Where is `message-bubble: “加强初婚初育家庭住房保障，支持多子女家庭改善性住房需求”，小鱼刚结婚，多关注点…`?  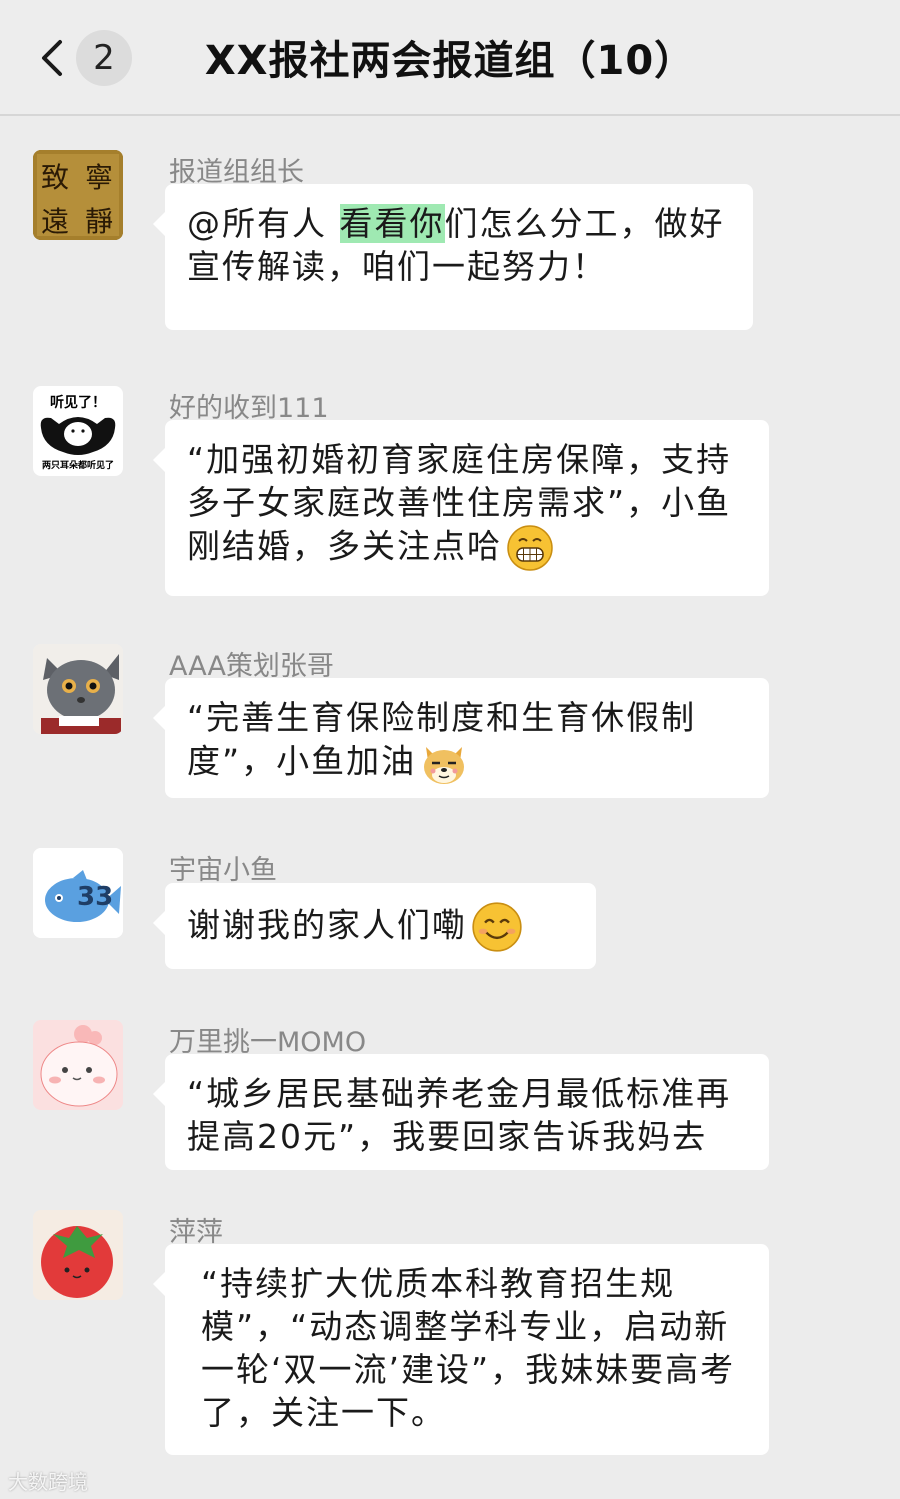 message-bubble: “加强初婚初育家庭住房保障，支持多子女家庭改善性住房需求”，小鱼刚结婚，多关注点… is located at coordinates (461, 508).